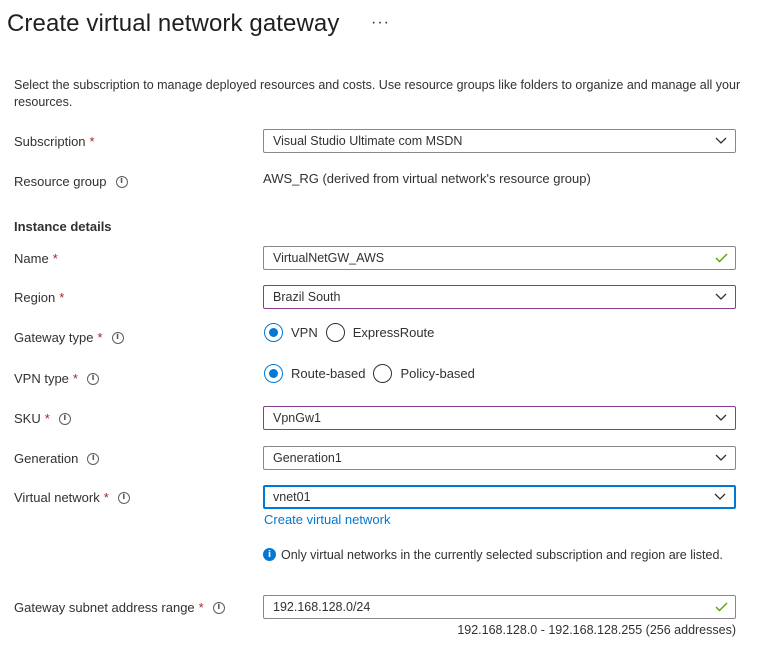 The width and height of the screenshot is (784, 655). What do you see at coordinates (368, 141) in the screenshot?
I see `subscription-value: Visual Studio Ultimate com MSDN` at bounding box center [368, 141].